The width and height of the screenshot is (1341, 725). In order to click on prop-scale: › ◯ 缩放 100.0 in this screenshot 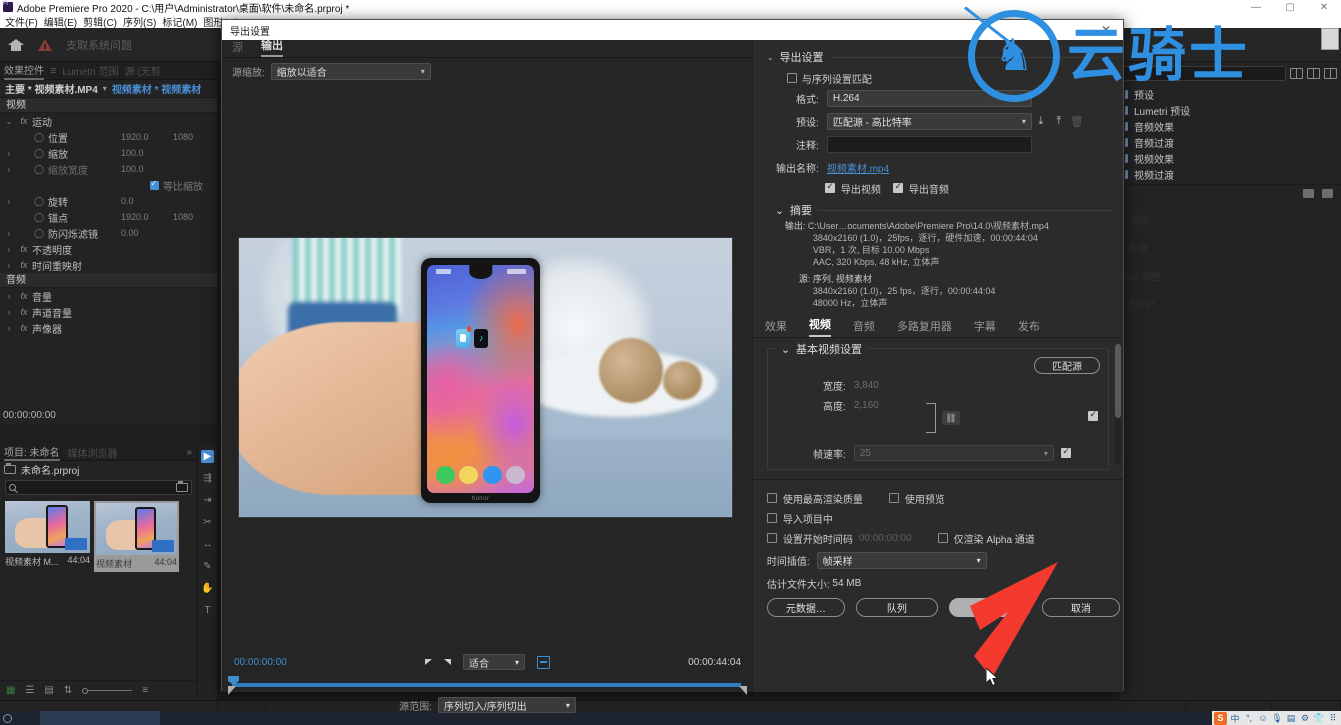, I will do `click(108, 153)`.